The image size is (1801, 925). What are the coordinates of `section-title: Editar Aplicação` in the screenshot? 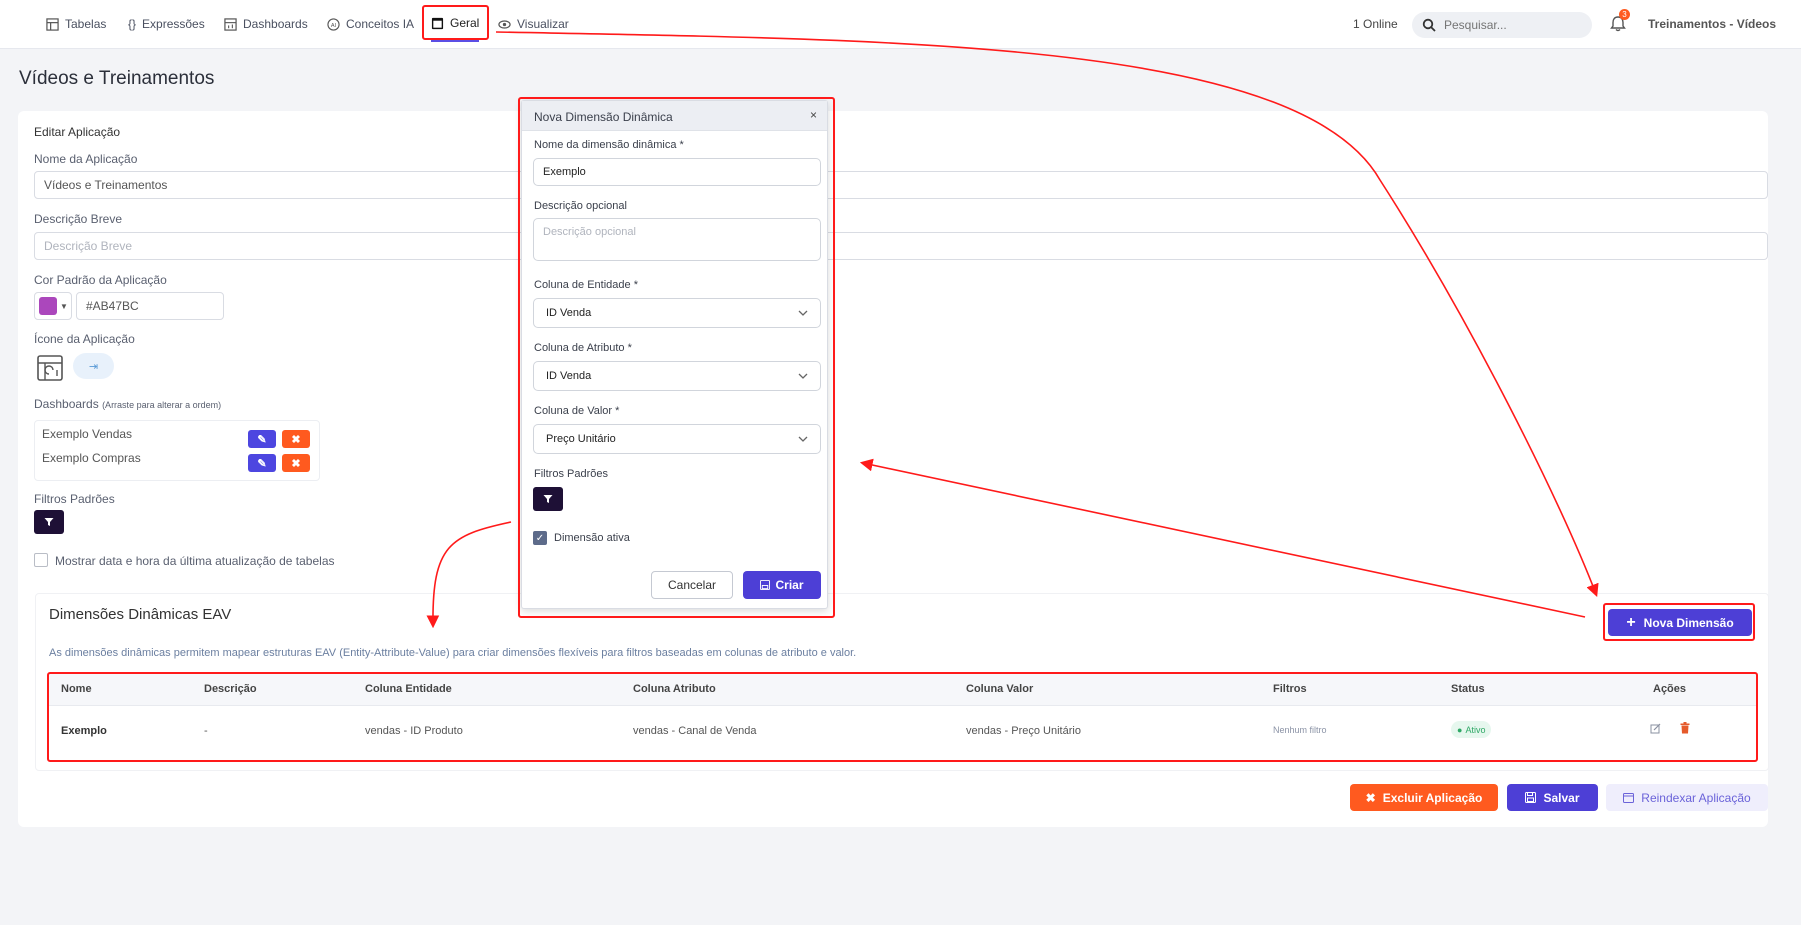 It's located at (77, 132).